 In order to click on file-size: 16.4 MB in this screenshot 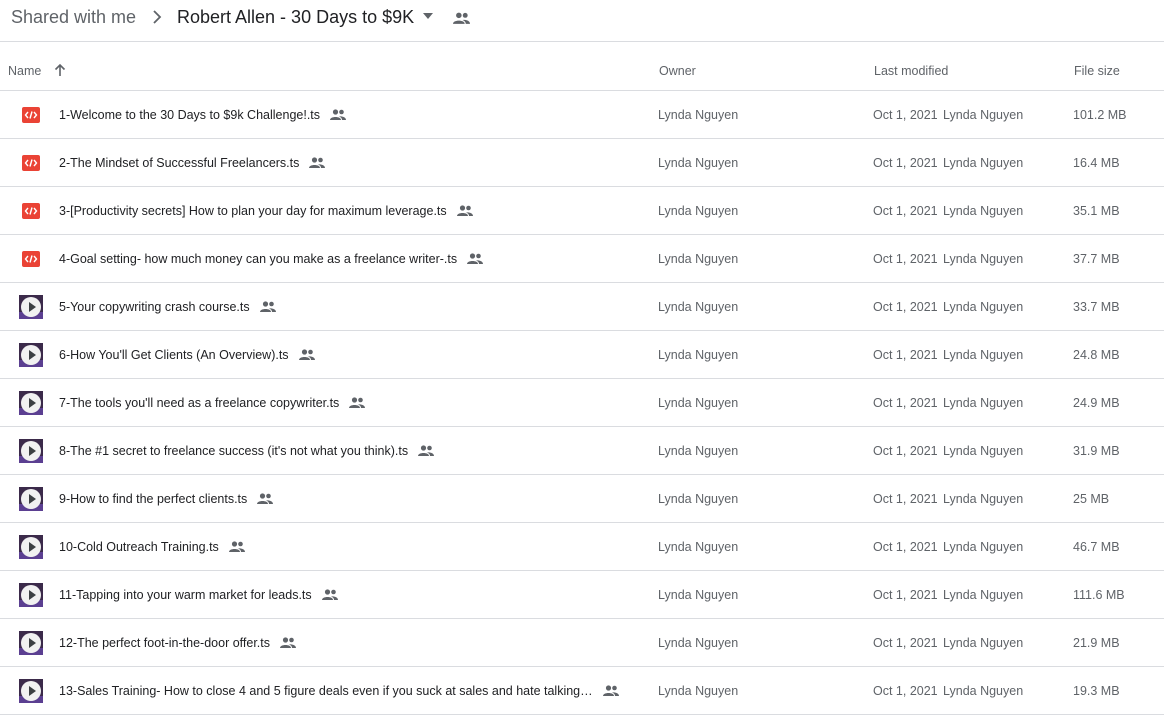, I will do `click(1096, 163)`.